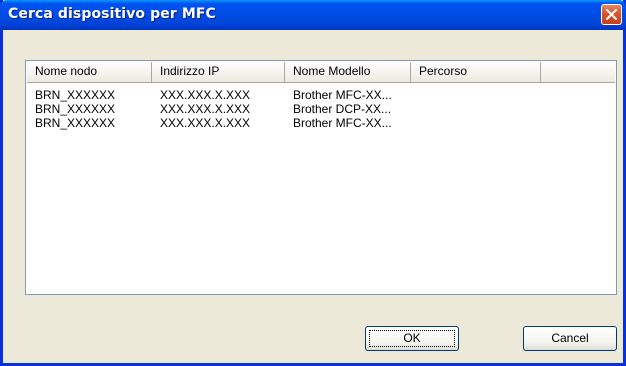  I want to click on column-header-node-name: Nome nodo, so click(89, 72).